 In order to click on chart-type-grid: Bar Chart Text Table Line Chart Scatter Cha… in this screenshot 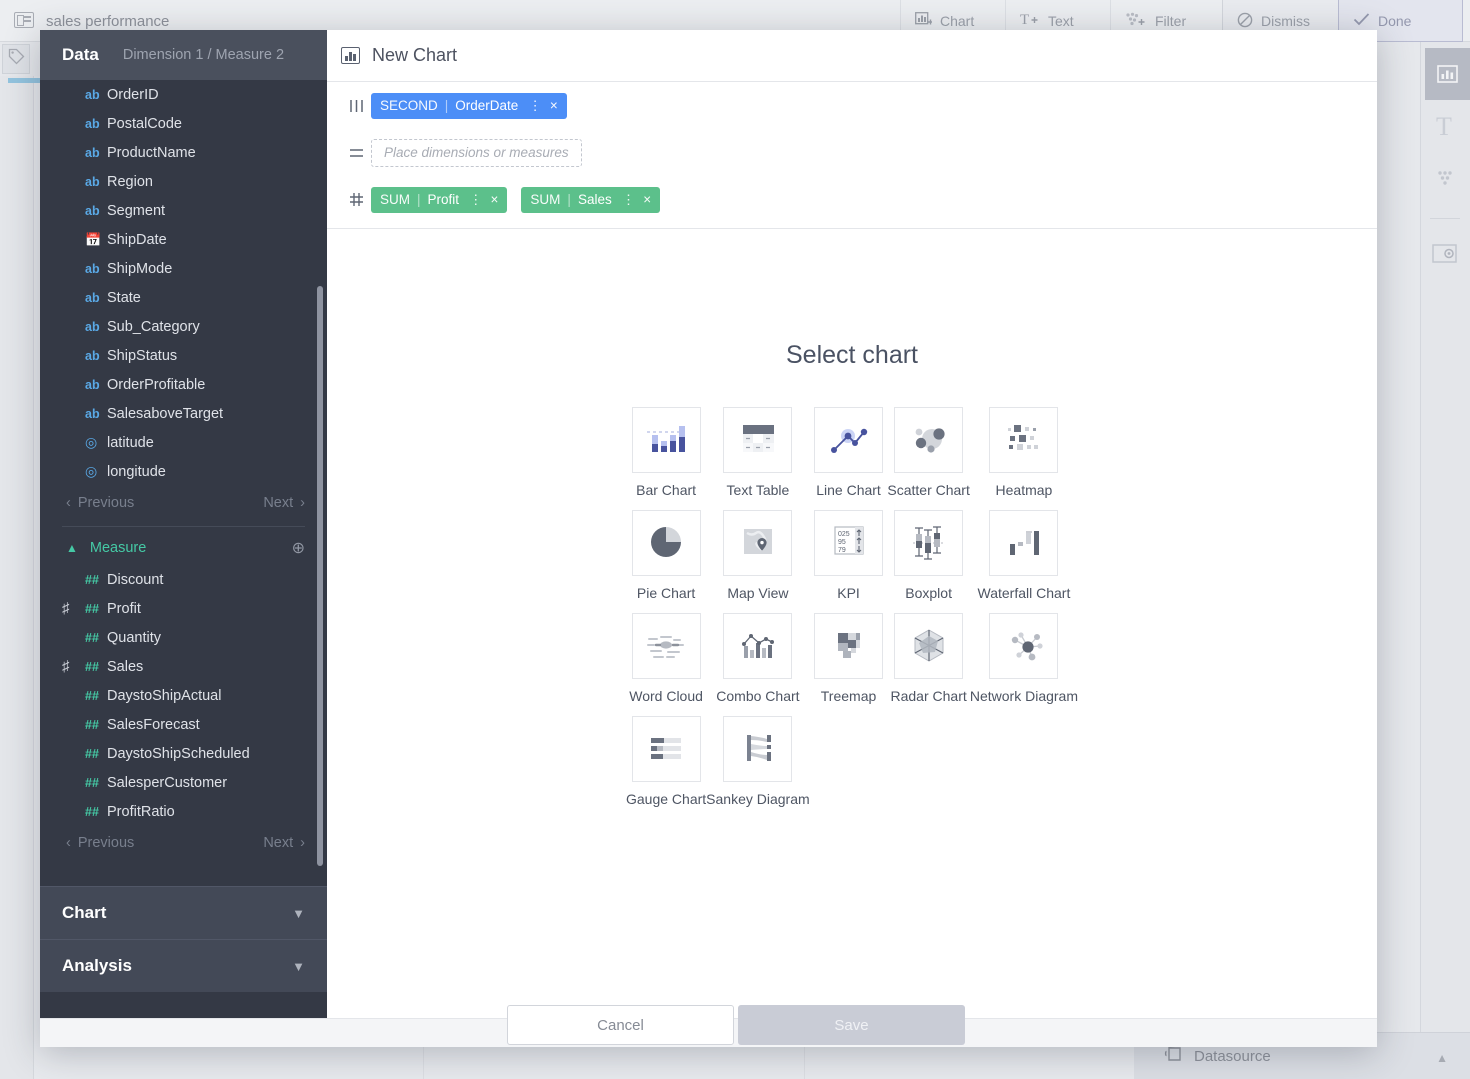, I will do `click(852, 607)`.